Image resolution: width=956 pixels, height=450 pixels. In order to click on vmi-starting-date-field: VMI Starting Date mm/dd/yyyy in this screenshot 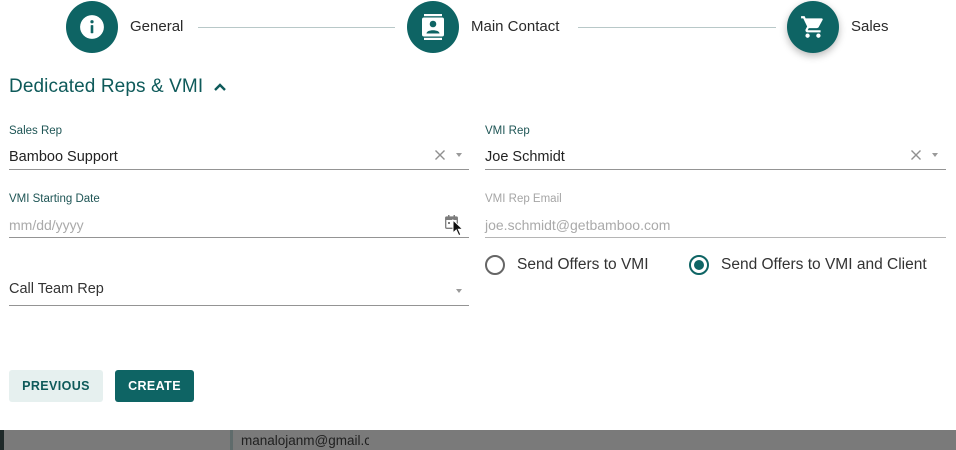, I will do `click(239, 216)`.